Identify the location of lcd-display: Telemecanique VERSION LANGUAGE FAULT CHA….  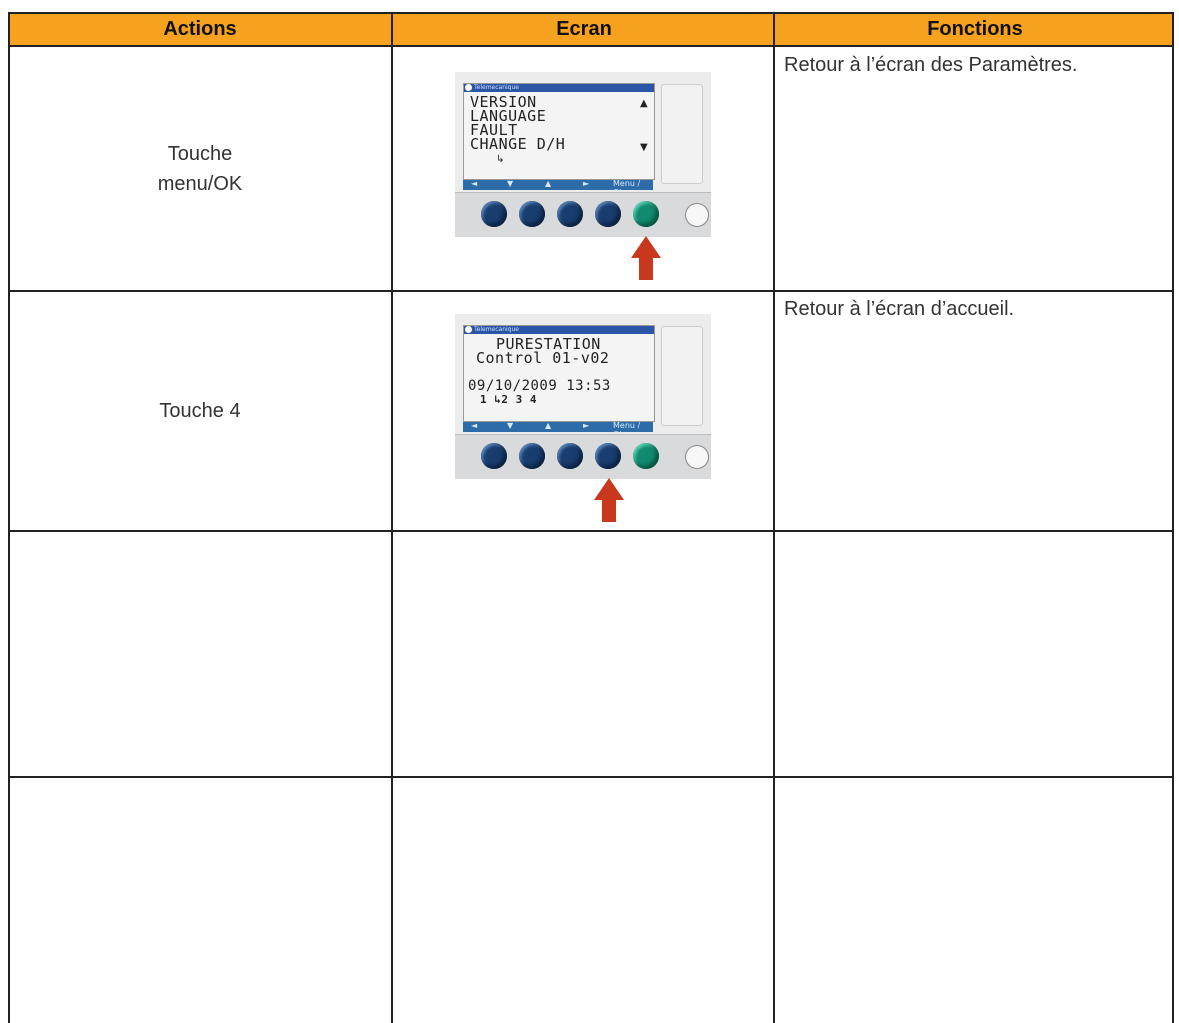
(559, 131).